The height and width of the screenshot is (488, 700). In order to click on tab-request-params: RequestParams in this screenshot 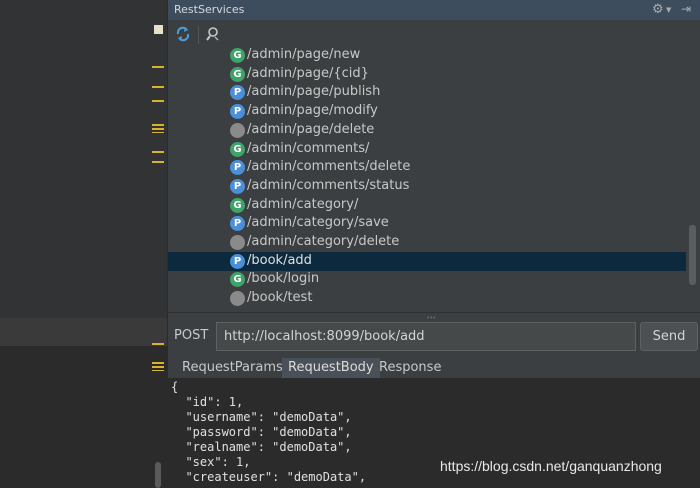, I will do `click(232, 368)`.